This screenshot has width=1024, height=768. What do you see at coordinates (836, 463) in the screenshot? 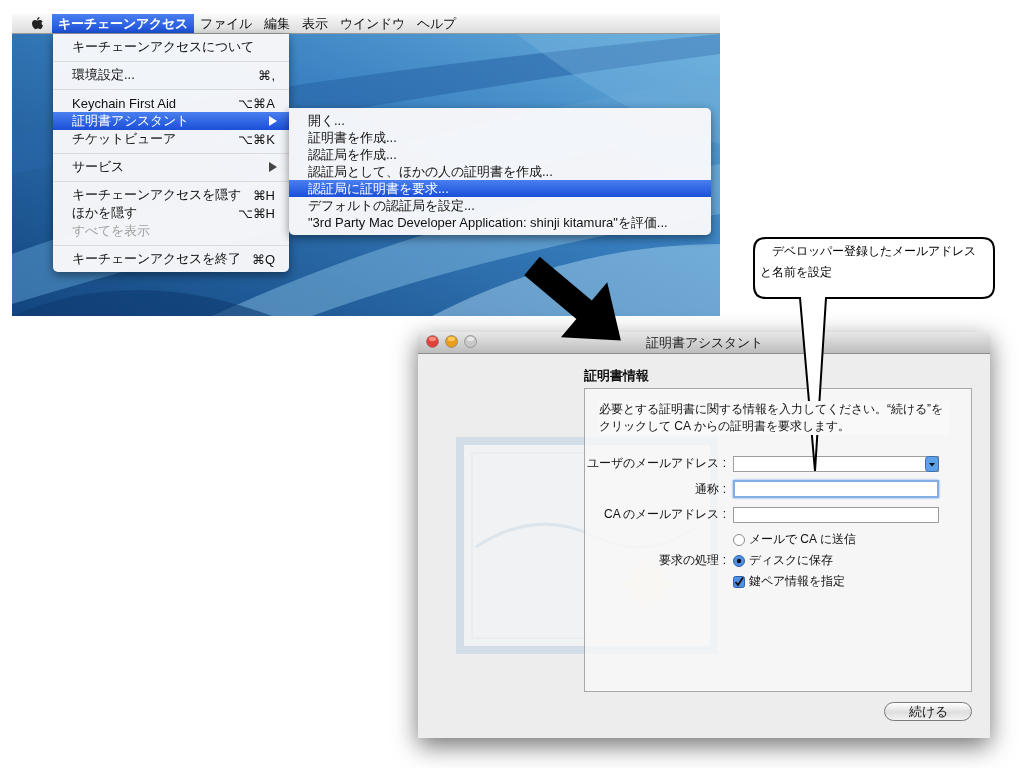
I see `email-combo-box` at bounding box center [836, 463].